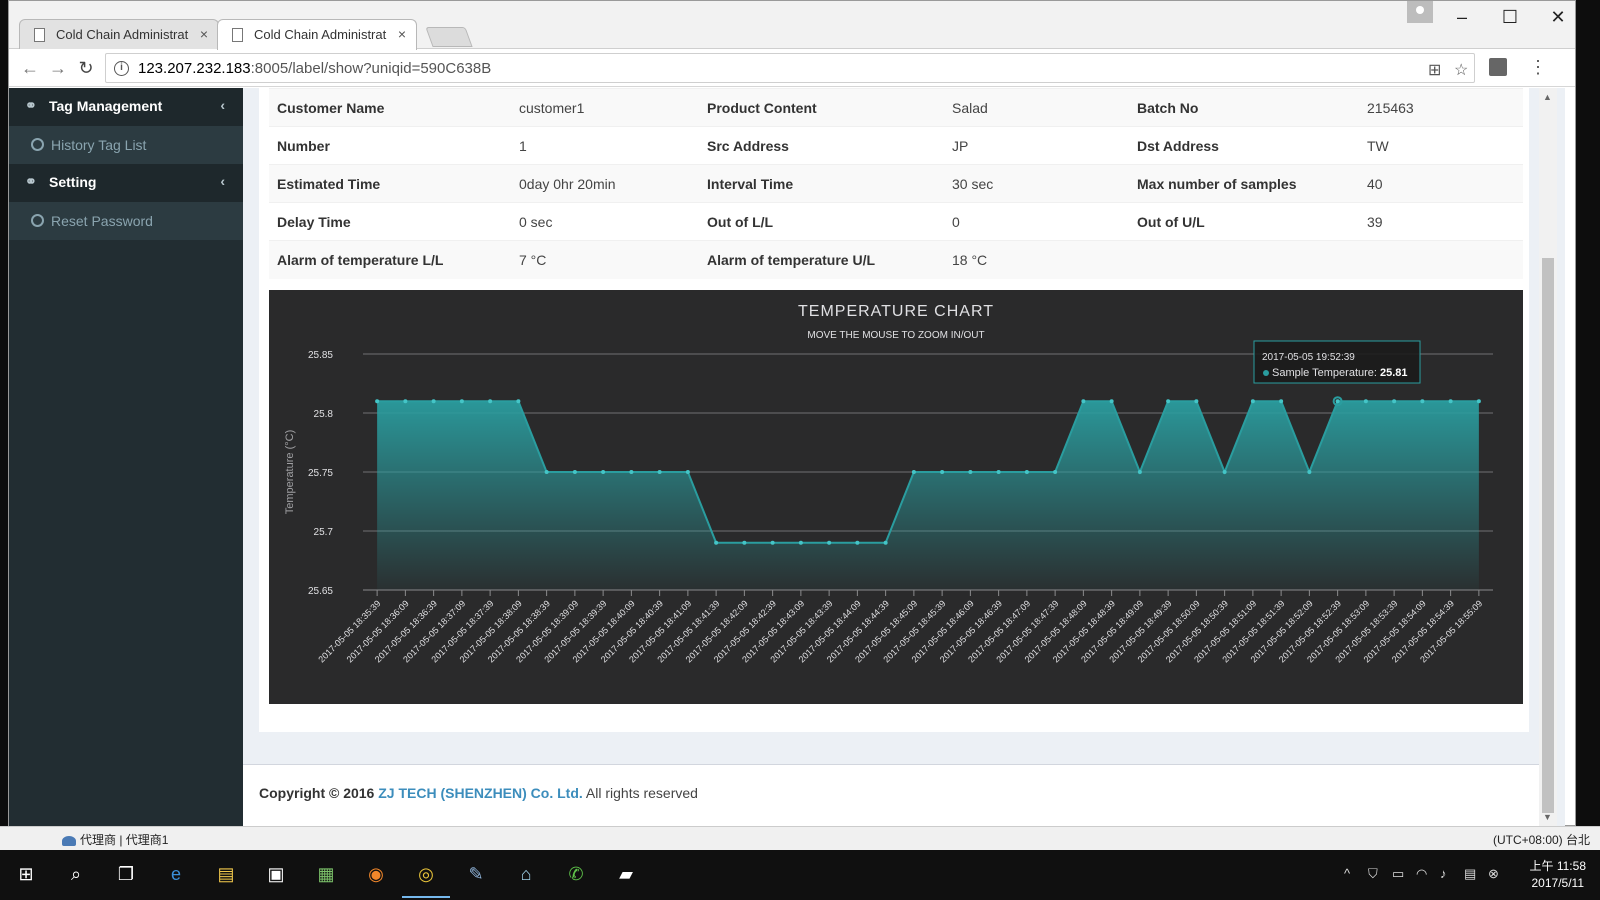 This screenshot has height=900, width=1600. What do you see at coordinates (426, 879) in the screenshot?
I see `chrome-icon: ◎` at bounding box center [426, 879].